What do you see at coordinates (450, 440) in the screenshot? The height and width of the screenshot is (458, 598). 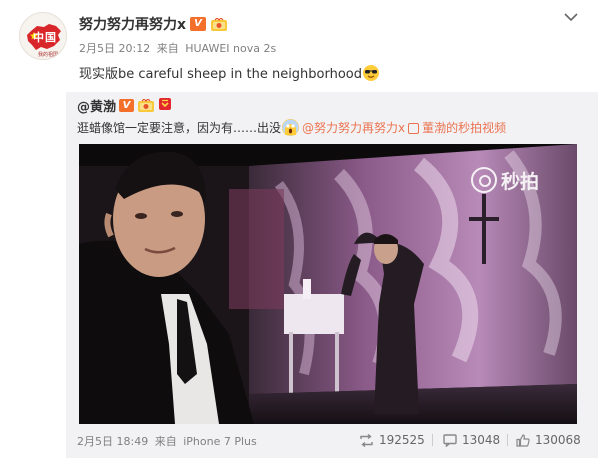 I see `comment-icon` at bounding box center [450, 440].